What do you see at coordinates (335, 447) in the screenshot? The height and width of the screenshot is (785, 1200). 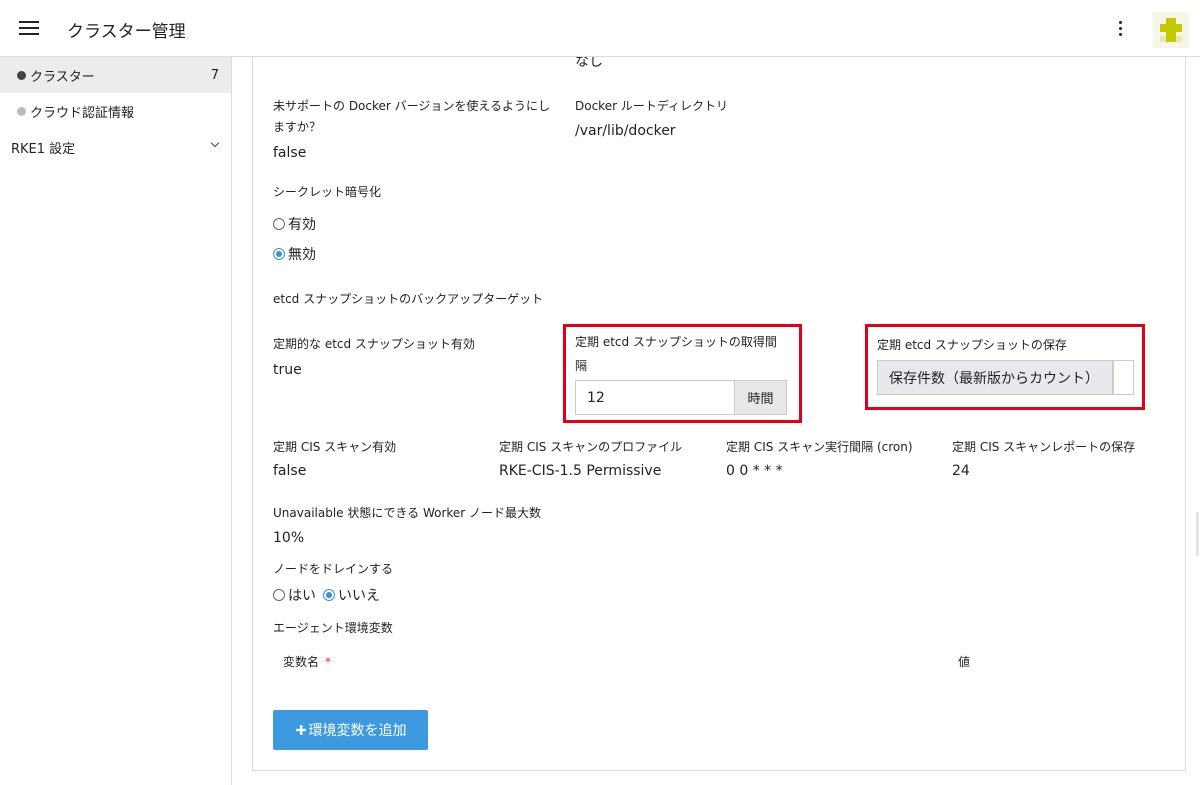 I see `cis-enabled-label: 定期 CIS スキャン有効` at bounding box center [335, 447].